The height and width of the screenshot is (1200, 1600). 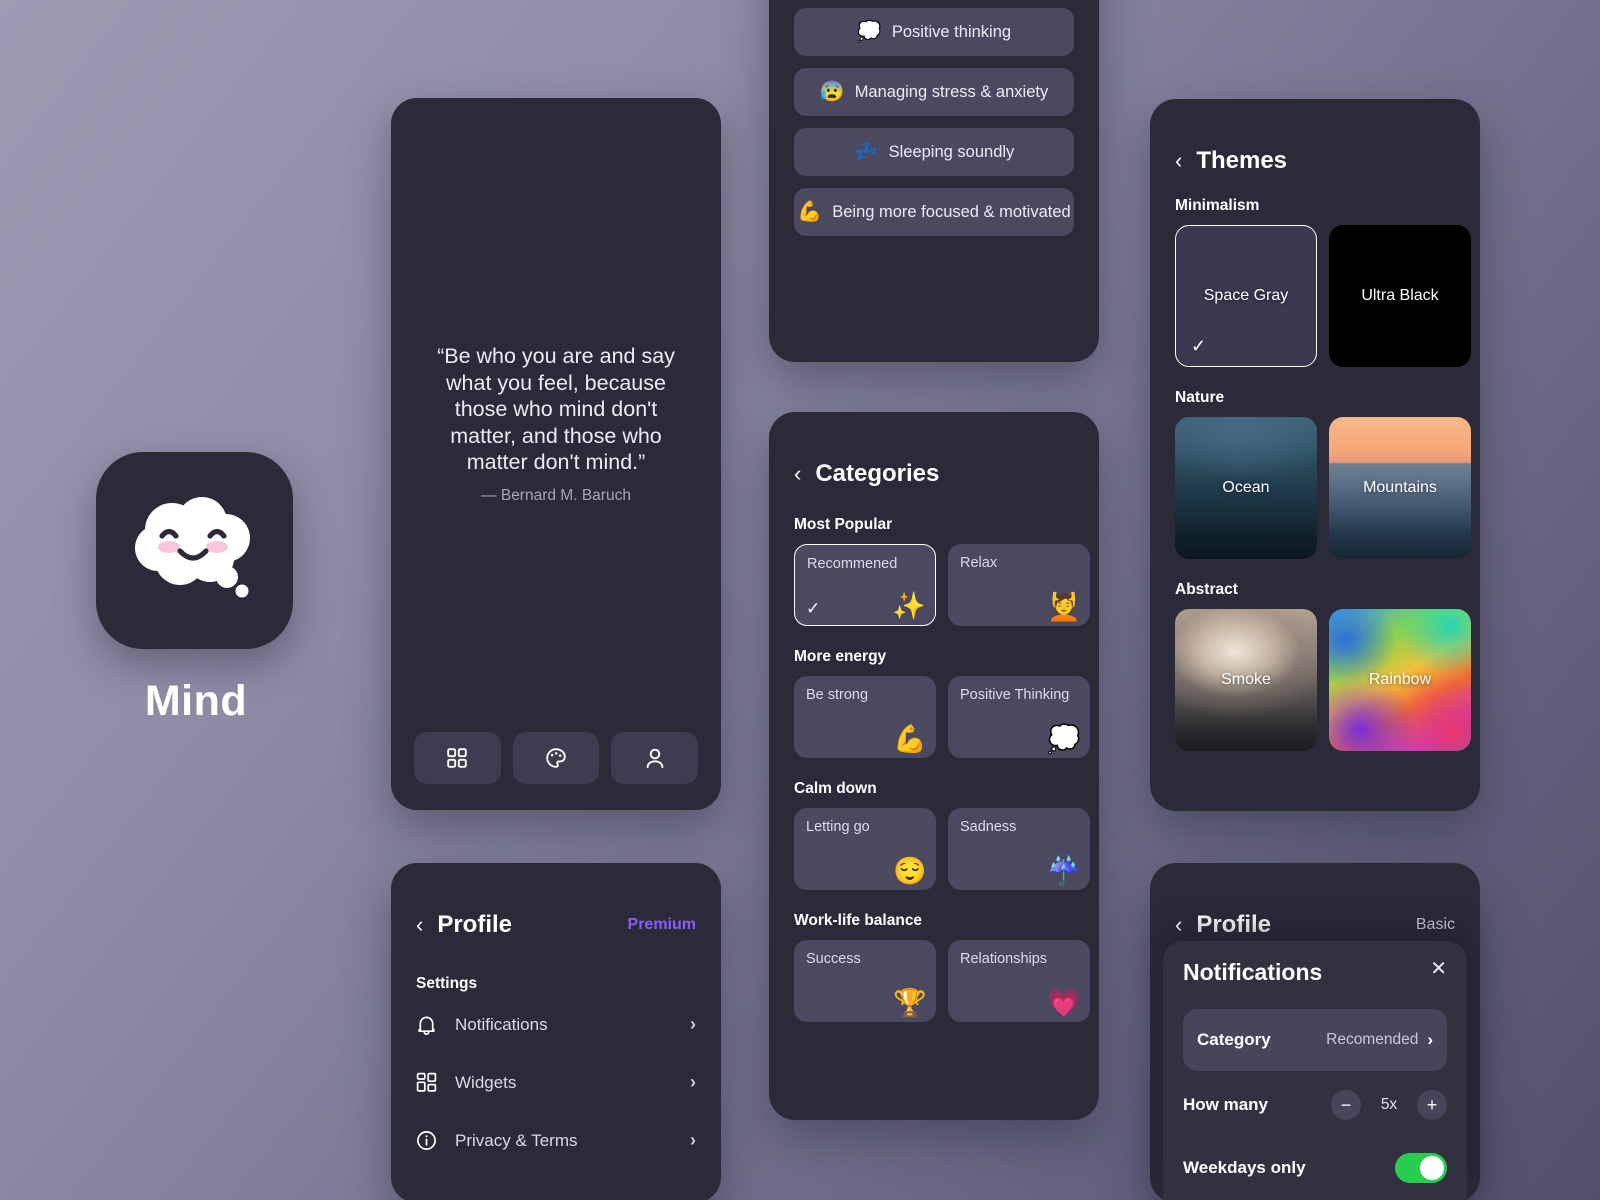 I want to click on category-tile-success: Success 🏆, so click(x=865, y=981).